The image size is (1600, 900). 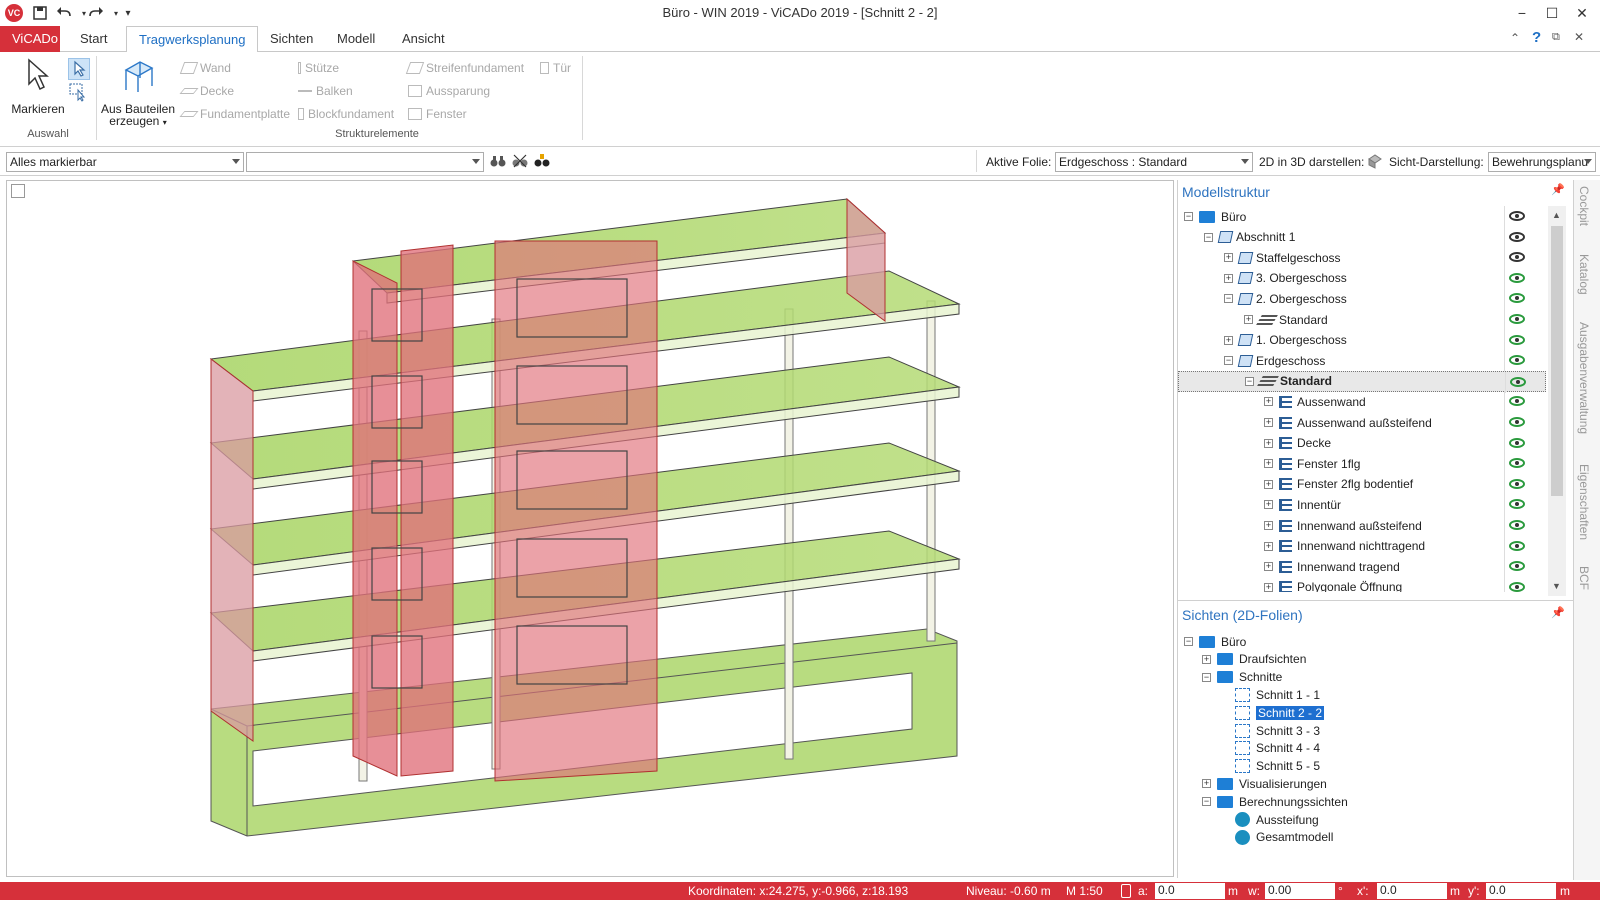 I want to click on side-tab-ausgabenverwaltung: Ausgabenverwaltung, so click(x=1584, y=378).